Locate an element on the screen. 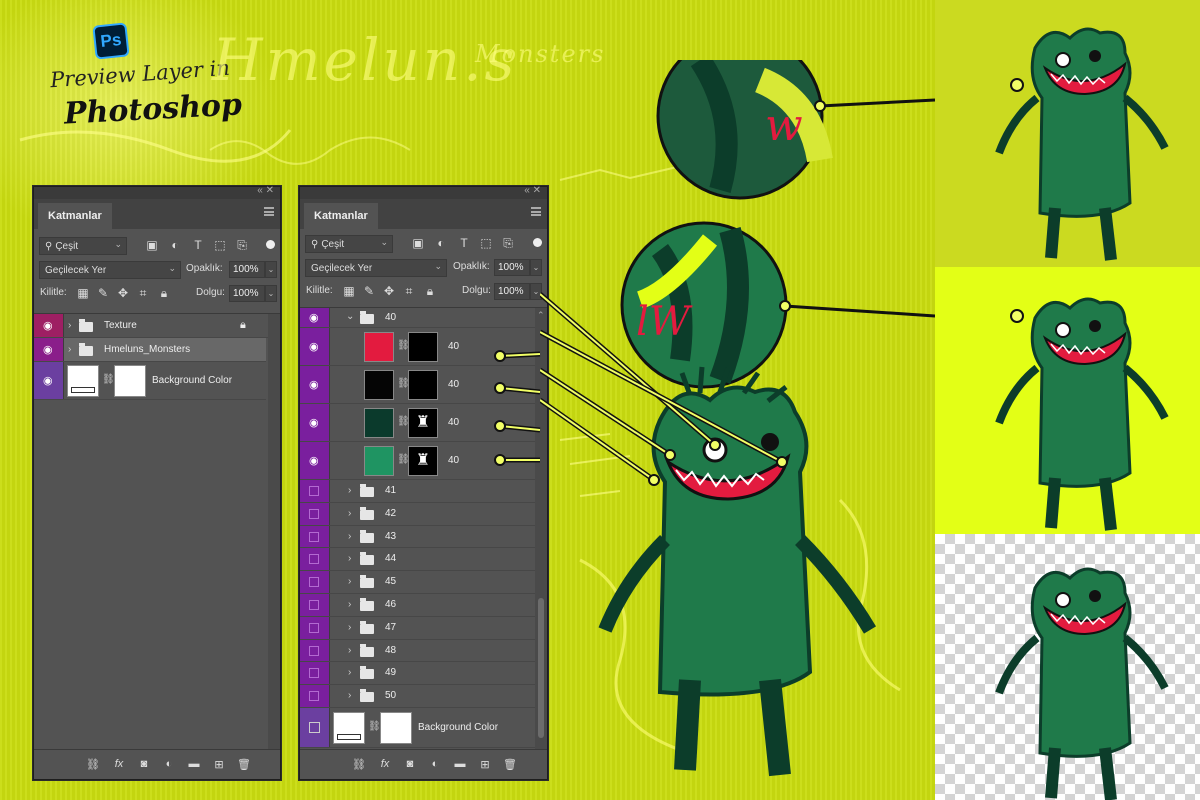  layer-row-group: › 49 is located at coordinates (417, 674).